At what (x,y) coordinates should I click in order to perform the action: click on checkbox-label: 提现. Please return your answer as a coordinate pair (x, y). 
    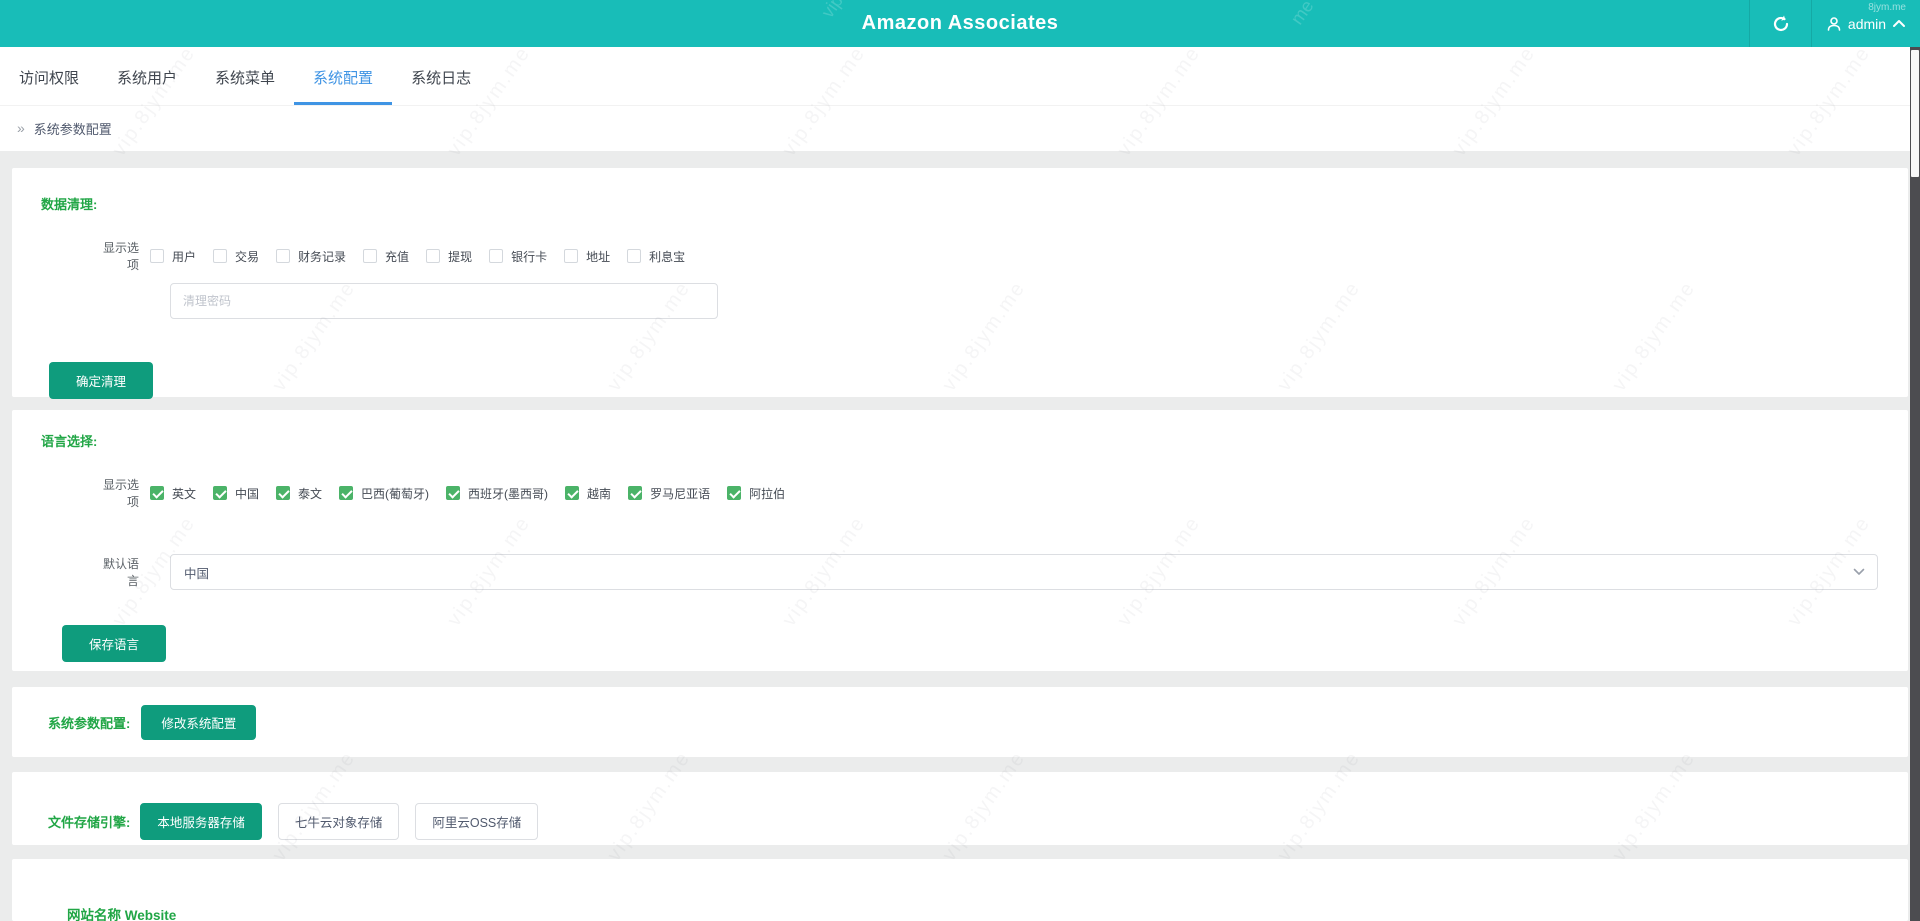
    Looking at the image, I should click on (460, 256).